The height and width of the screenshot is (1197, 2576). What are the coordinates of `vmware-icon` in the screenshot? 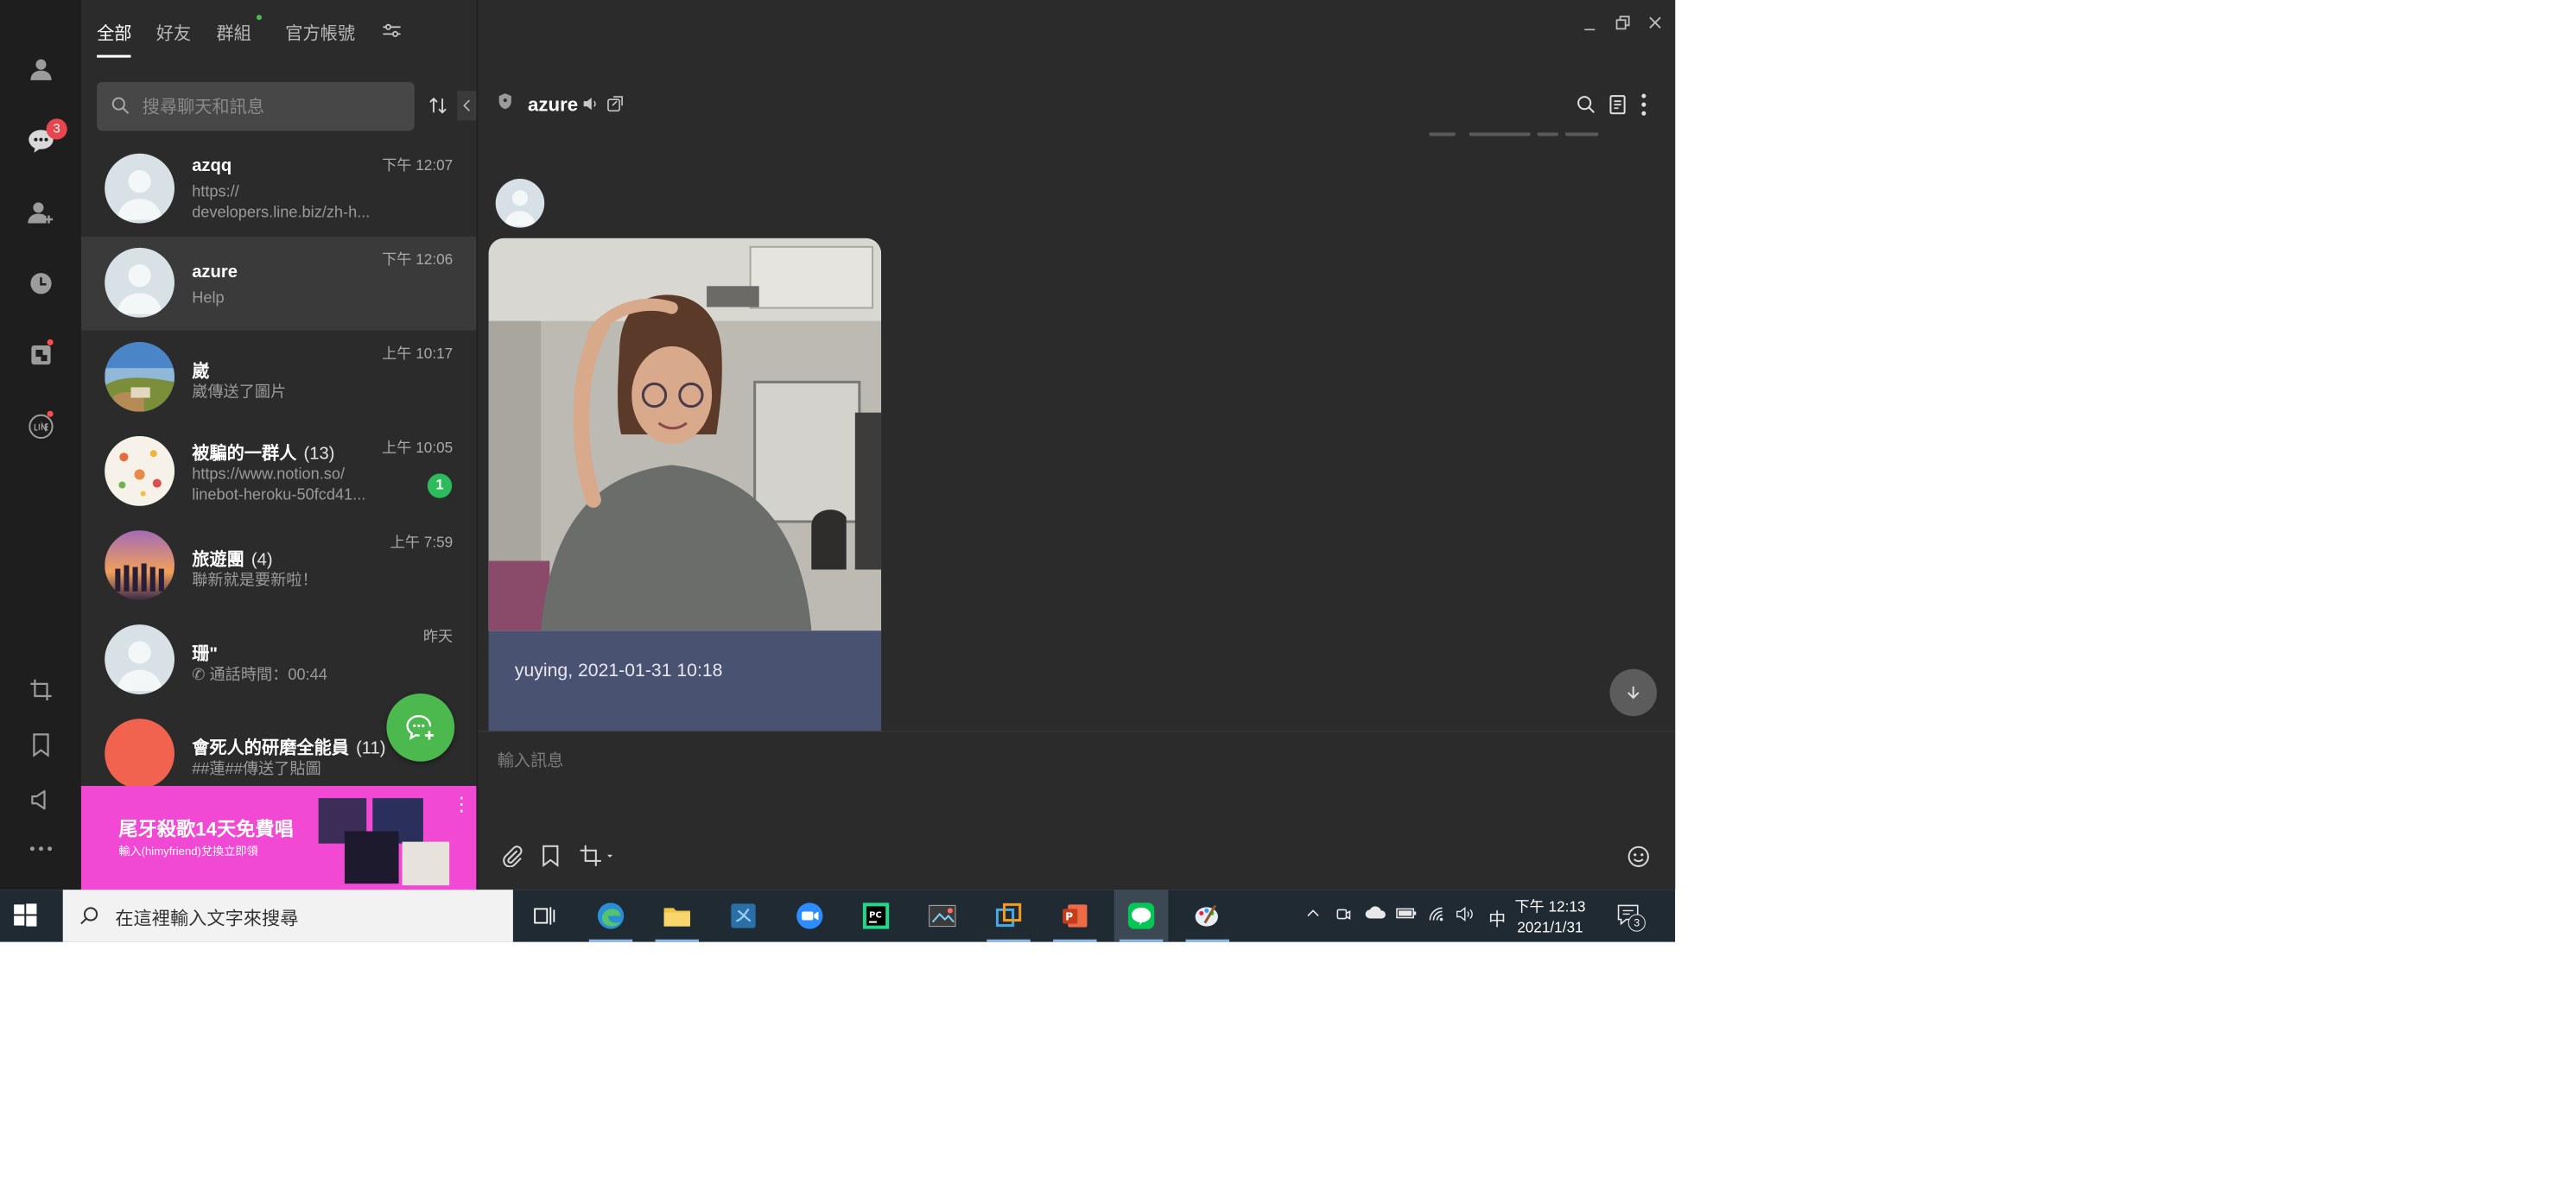 It's located at (1008, 916).